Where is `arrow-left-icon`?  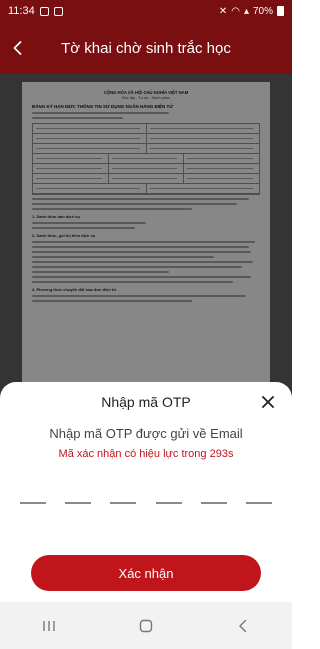
arrow-left-icon is located at coordinates (17, 48).